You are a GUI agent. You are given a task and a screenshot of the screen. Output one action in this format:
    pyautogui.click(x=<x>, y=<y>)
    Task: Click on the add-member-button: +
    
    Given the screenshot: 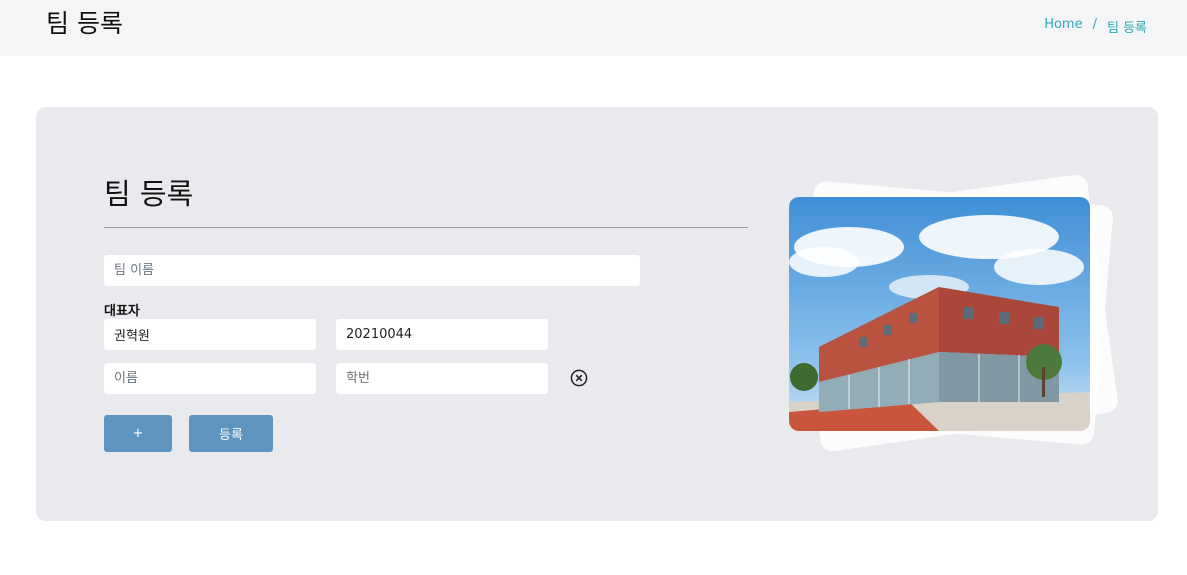 What is the action you would take?
    pyautogui.click(x=138, y=433)
    